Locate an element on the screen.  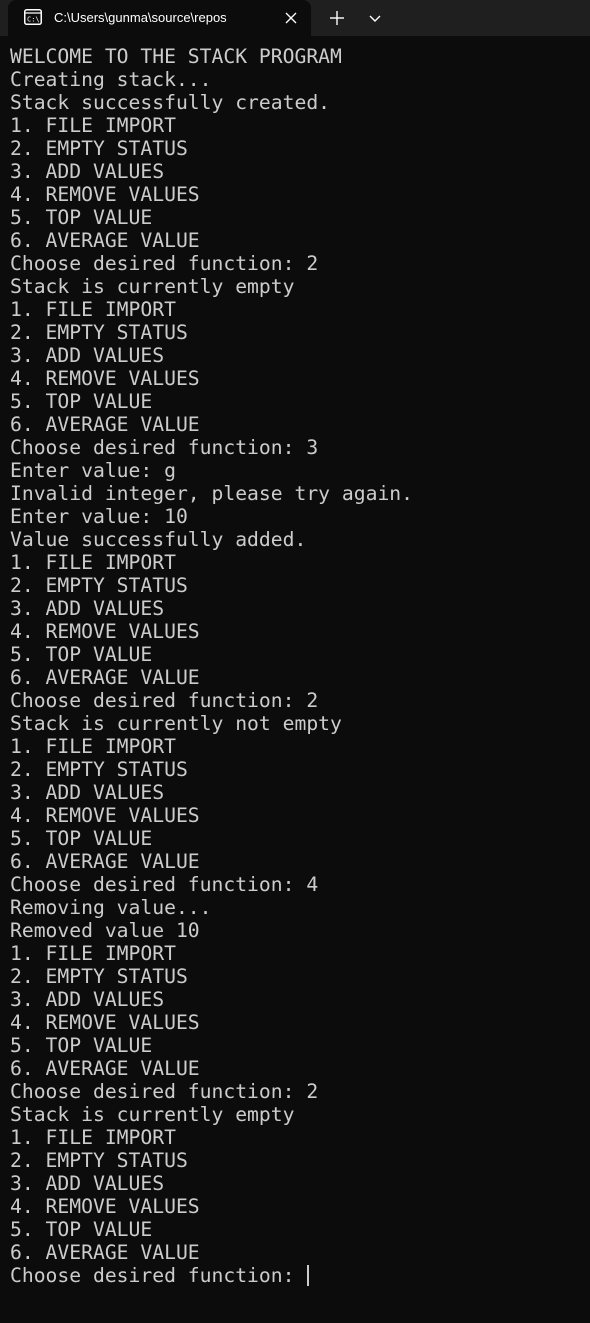
console-line: Enter value: g is located at coordinates (93, 470).